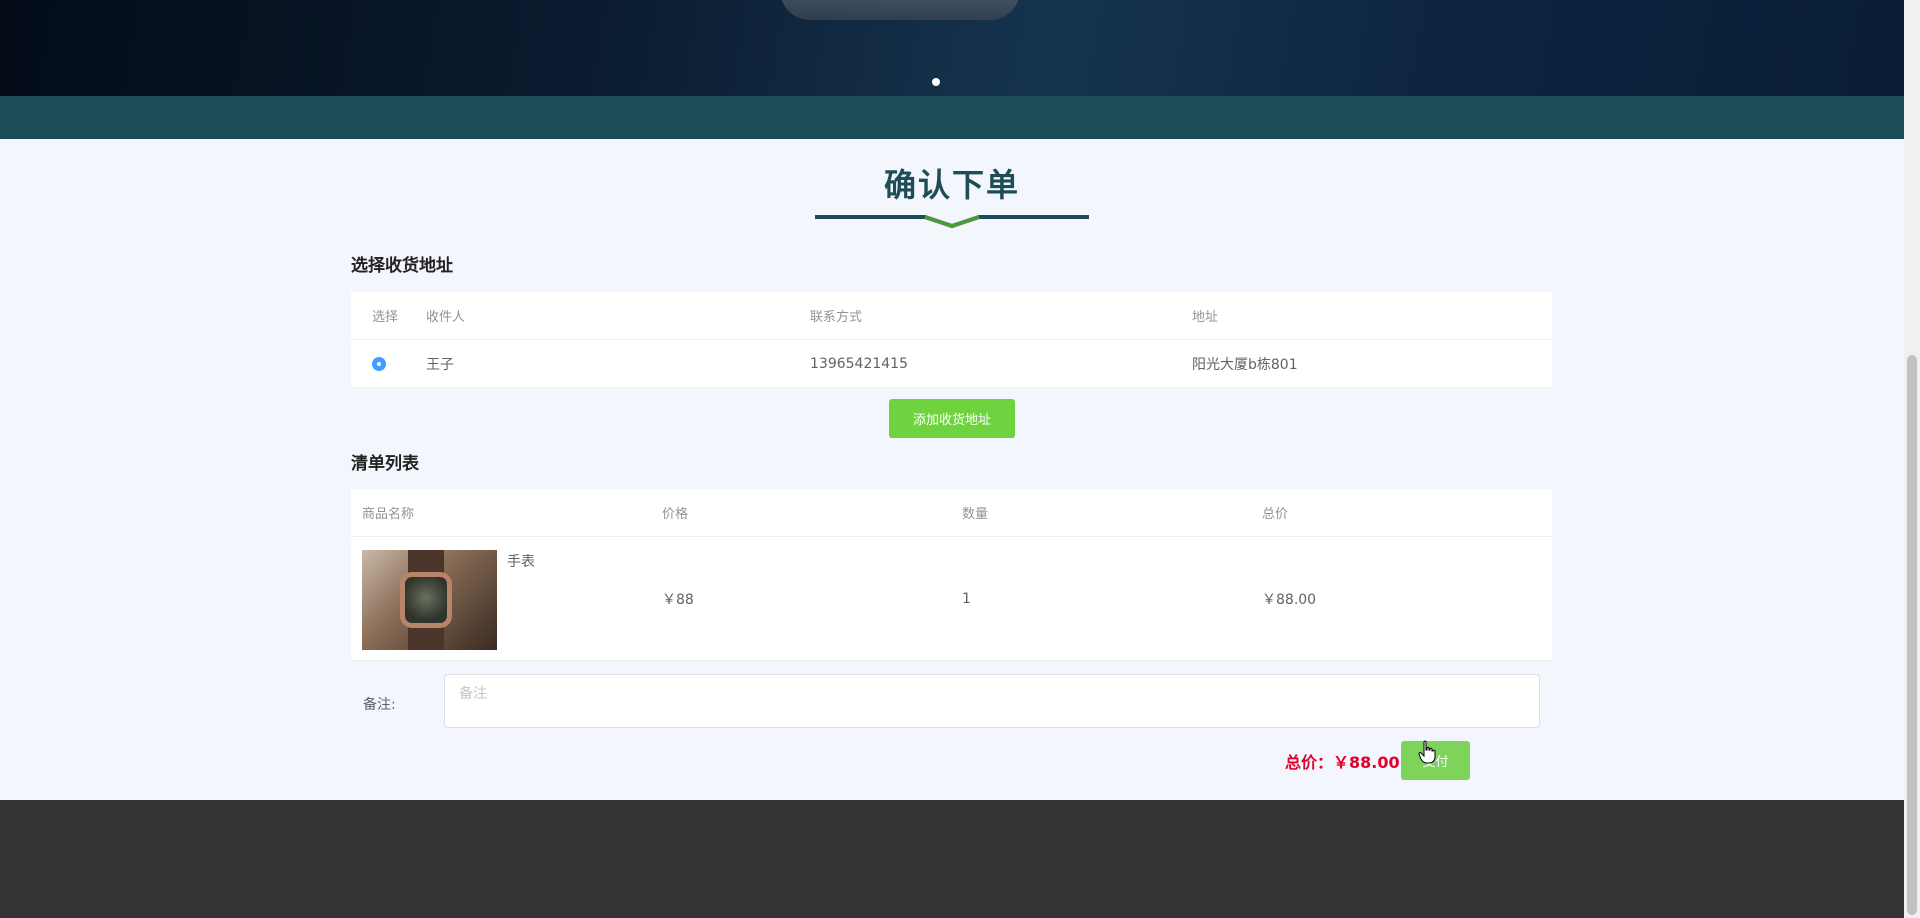 This screenshot has width=1920, height=918. Describe the element at coordinates (1427, 752) in the screenshot. I see `hand-cursor-icon` at that location.